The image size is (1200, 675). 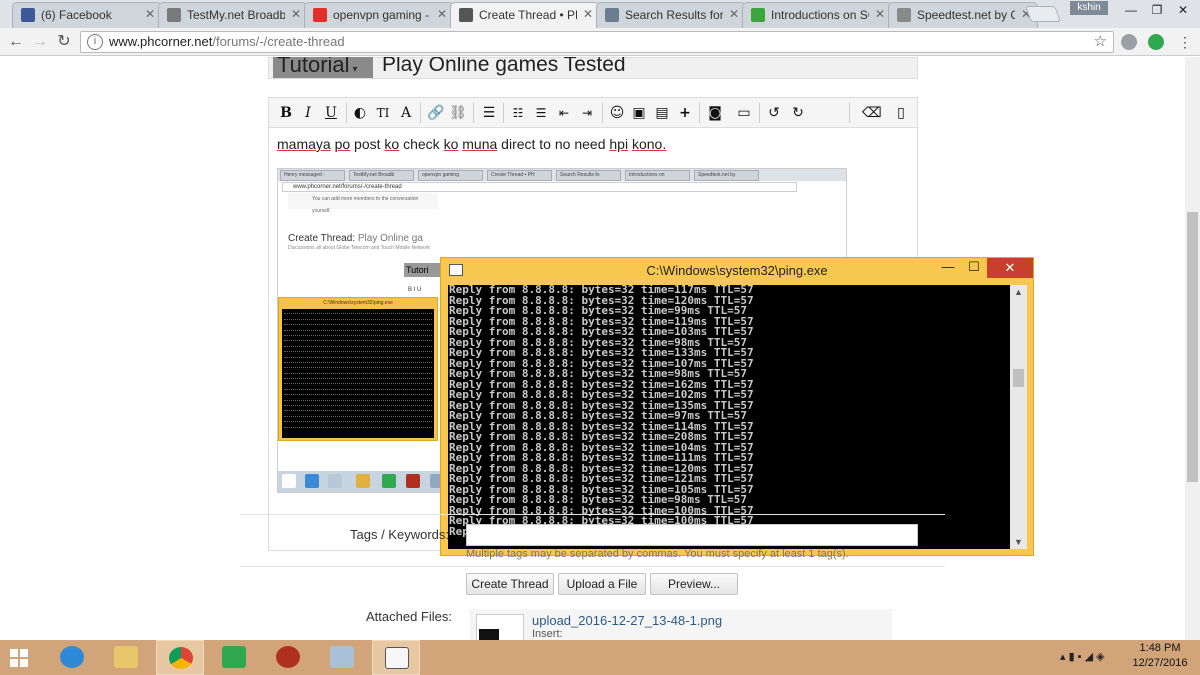 I want to click on url-text: www.phcorner.net/forums/-/create-thread, so click(x=227, y=41).